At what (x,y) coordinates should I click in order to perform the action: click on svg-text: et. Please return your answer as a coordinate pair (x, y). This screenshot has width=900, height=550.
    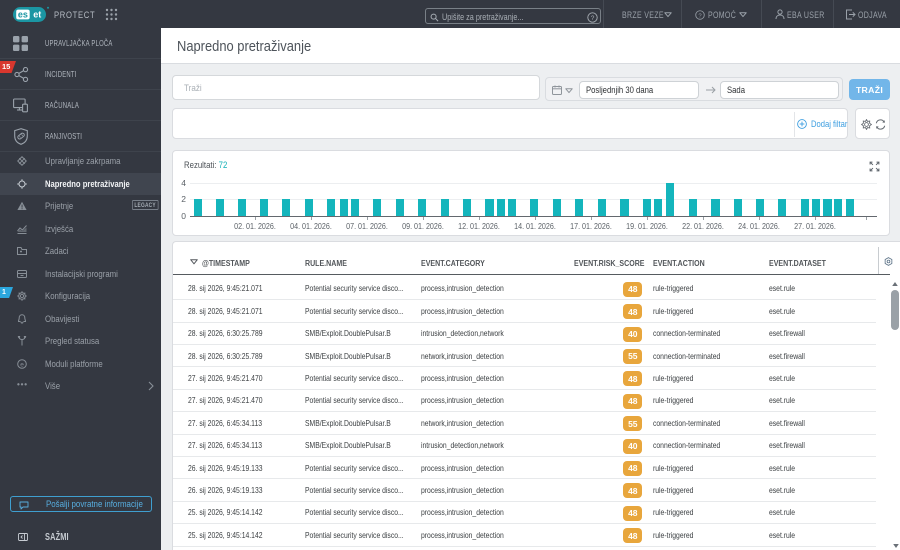
    Looking at the image, I should click on (37, 15).